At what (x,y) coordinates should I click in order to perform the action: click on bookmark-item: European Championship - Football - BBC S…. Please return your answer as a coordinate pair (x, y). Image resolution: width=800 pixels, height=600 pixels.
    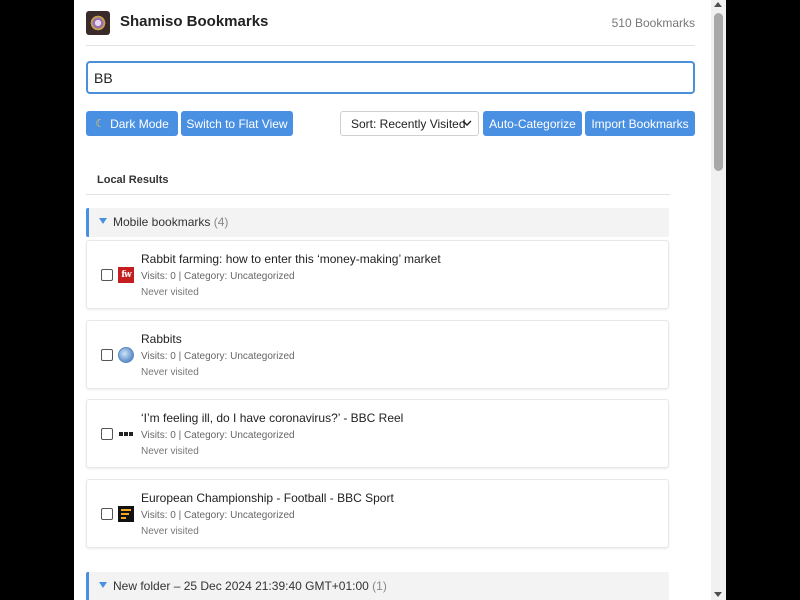
    Looking at the image, I should click on (377, 513).